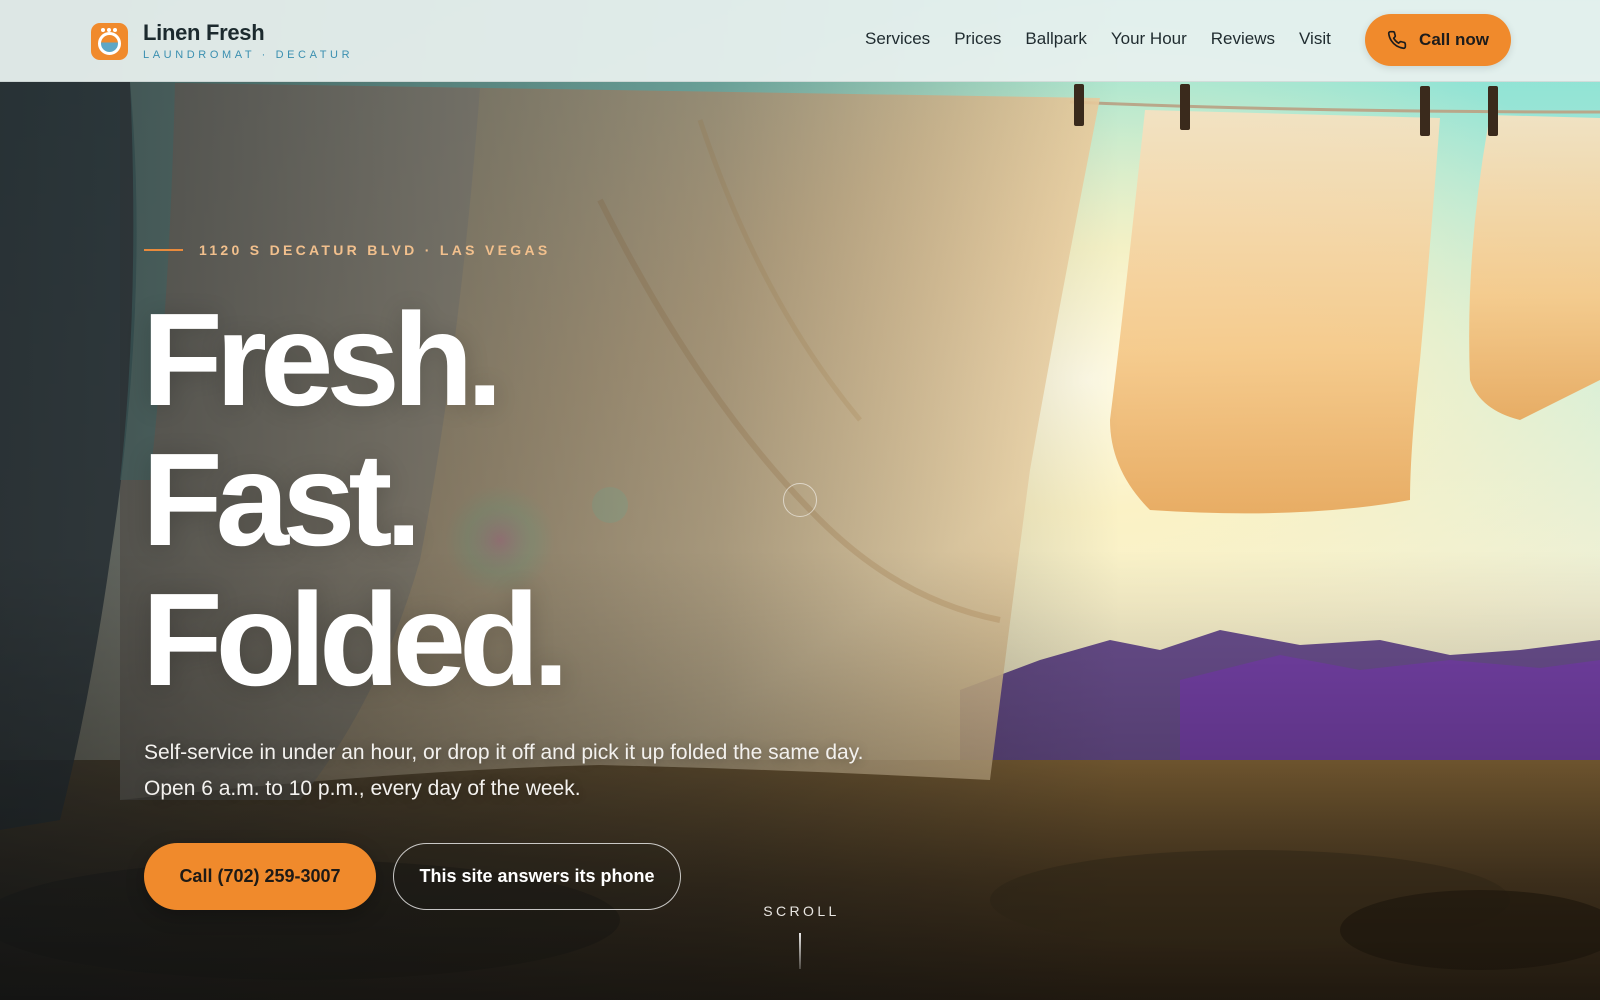  Describe the element at coordinates (897, 39) in the screenshot. I see `nav-link-services: Services` at that location.